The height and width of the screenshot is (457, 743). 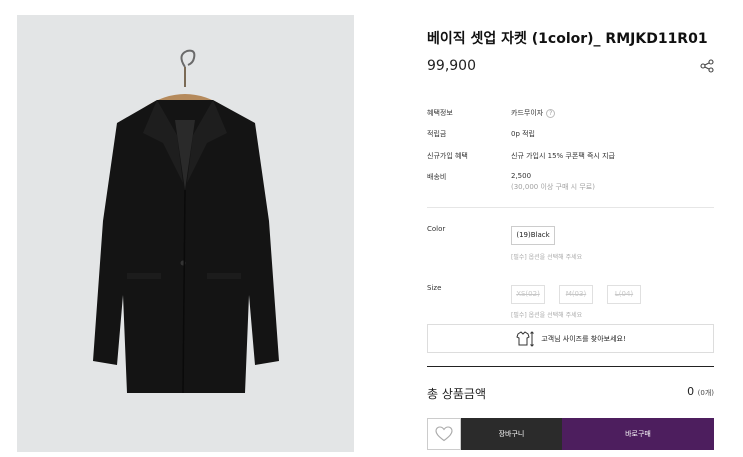 What do you see at coordinates (707, 66) in the screenshot?
I see `share-icon` at bounding box center [707, 66].